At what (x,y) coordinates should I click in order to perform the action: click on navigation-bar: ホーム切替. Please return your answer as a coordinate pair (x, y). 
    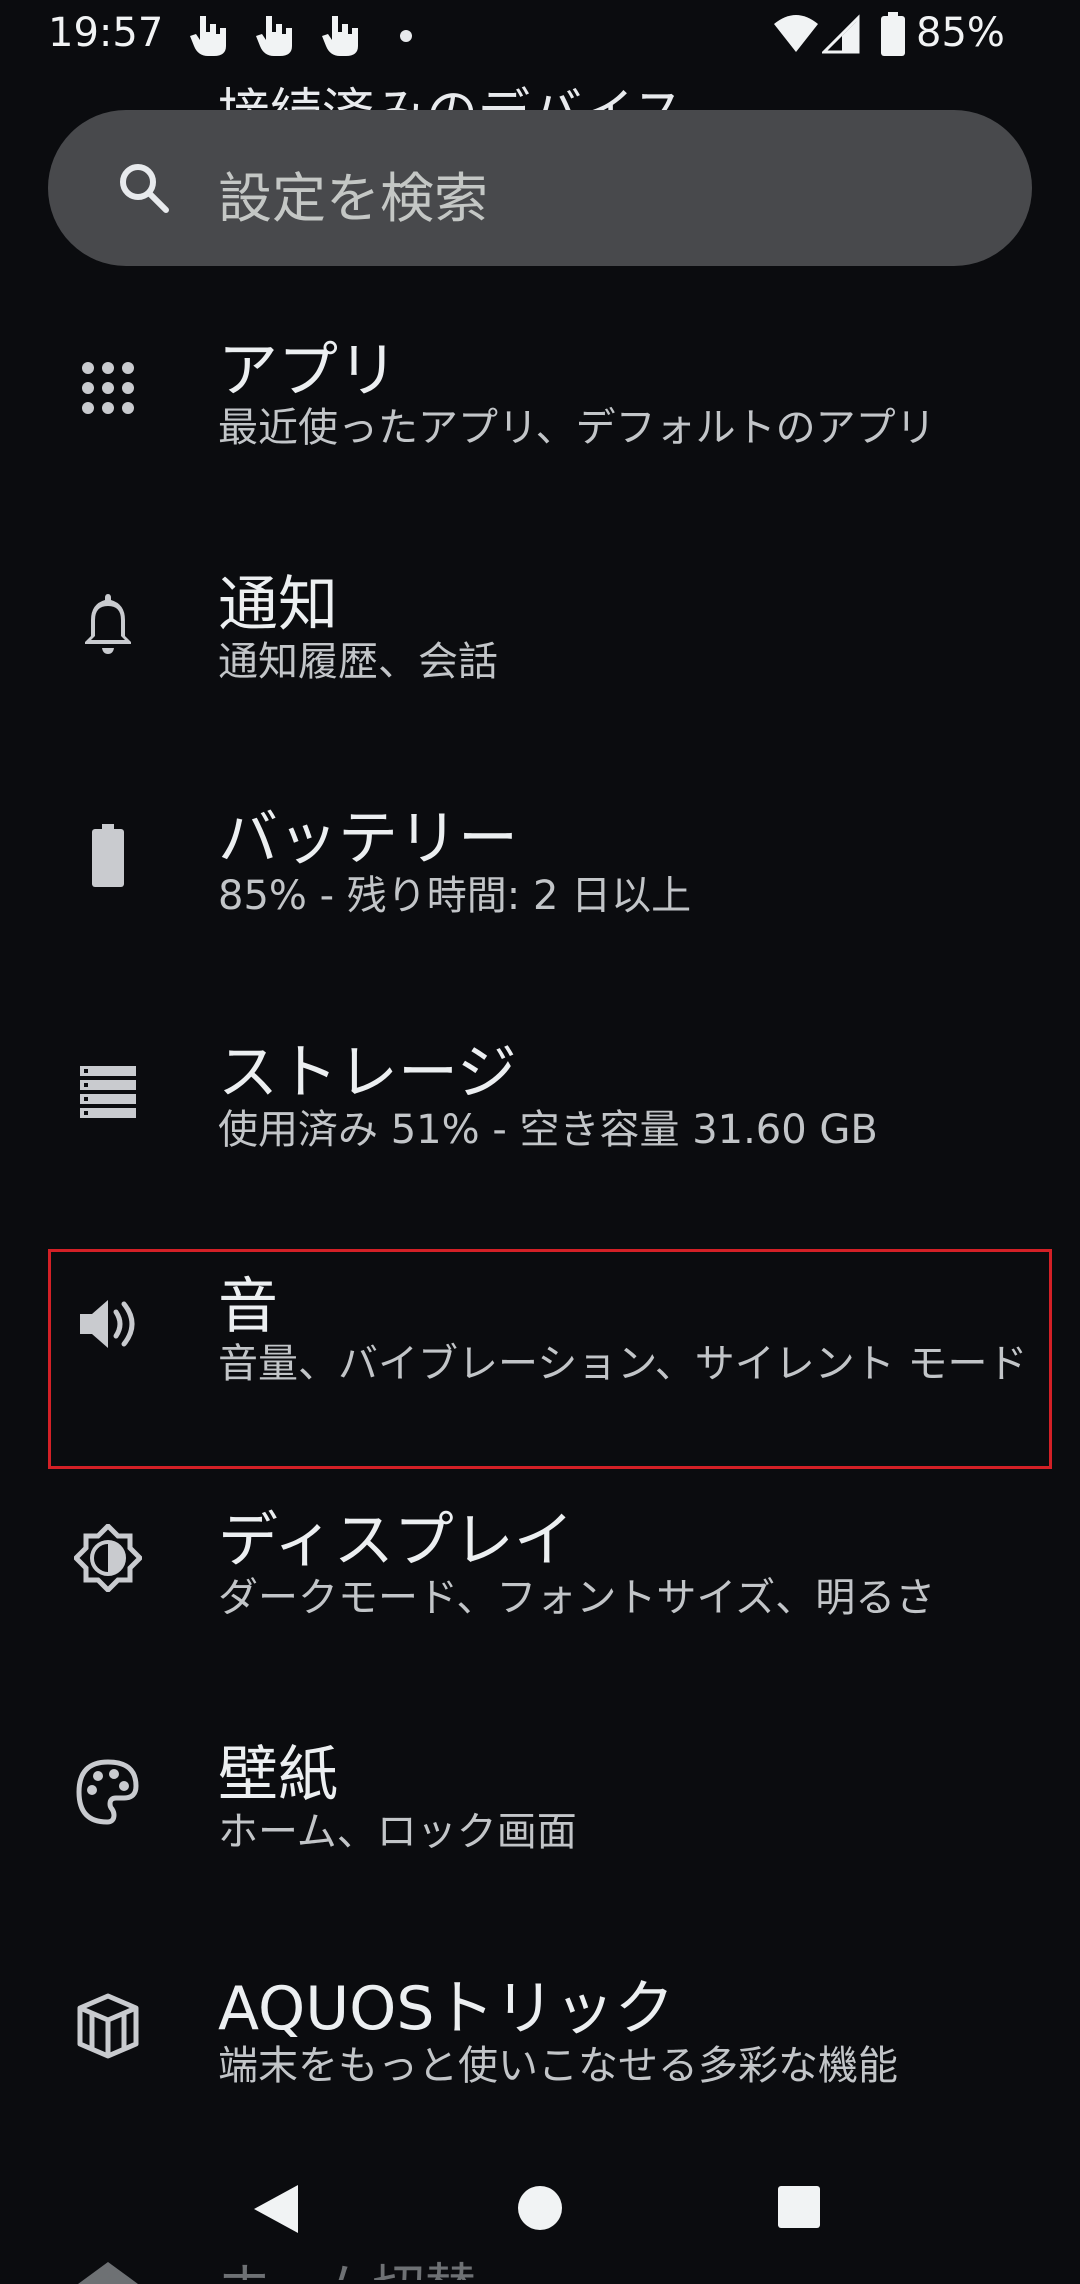
    Looking at the image, I should click on (540, 2217).